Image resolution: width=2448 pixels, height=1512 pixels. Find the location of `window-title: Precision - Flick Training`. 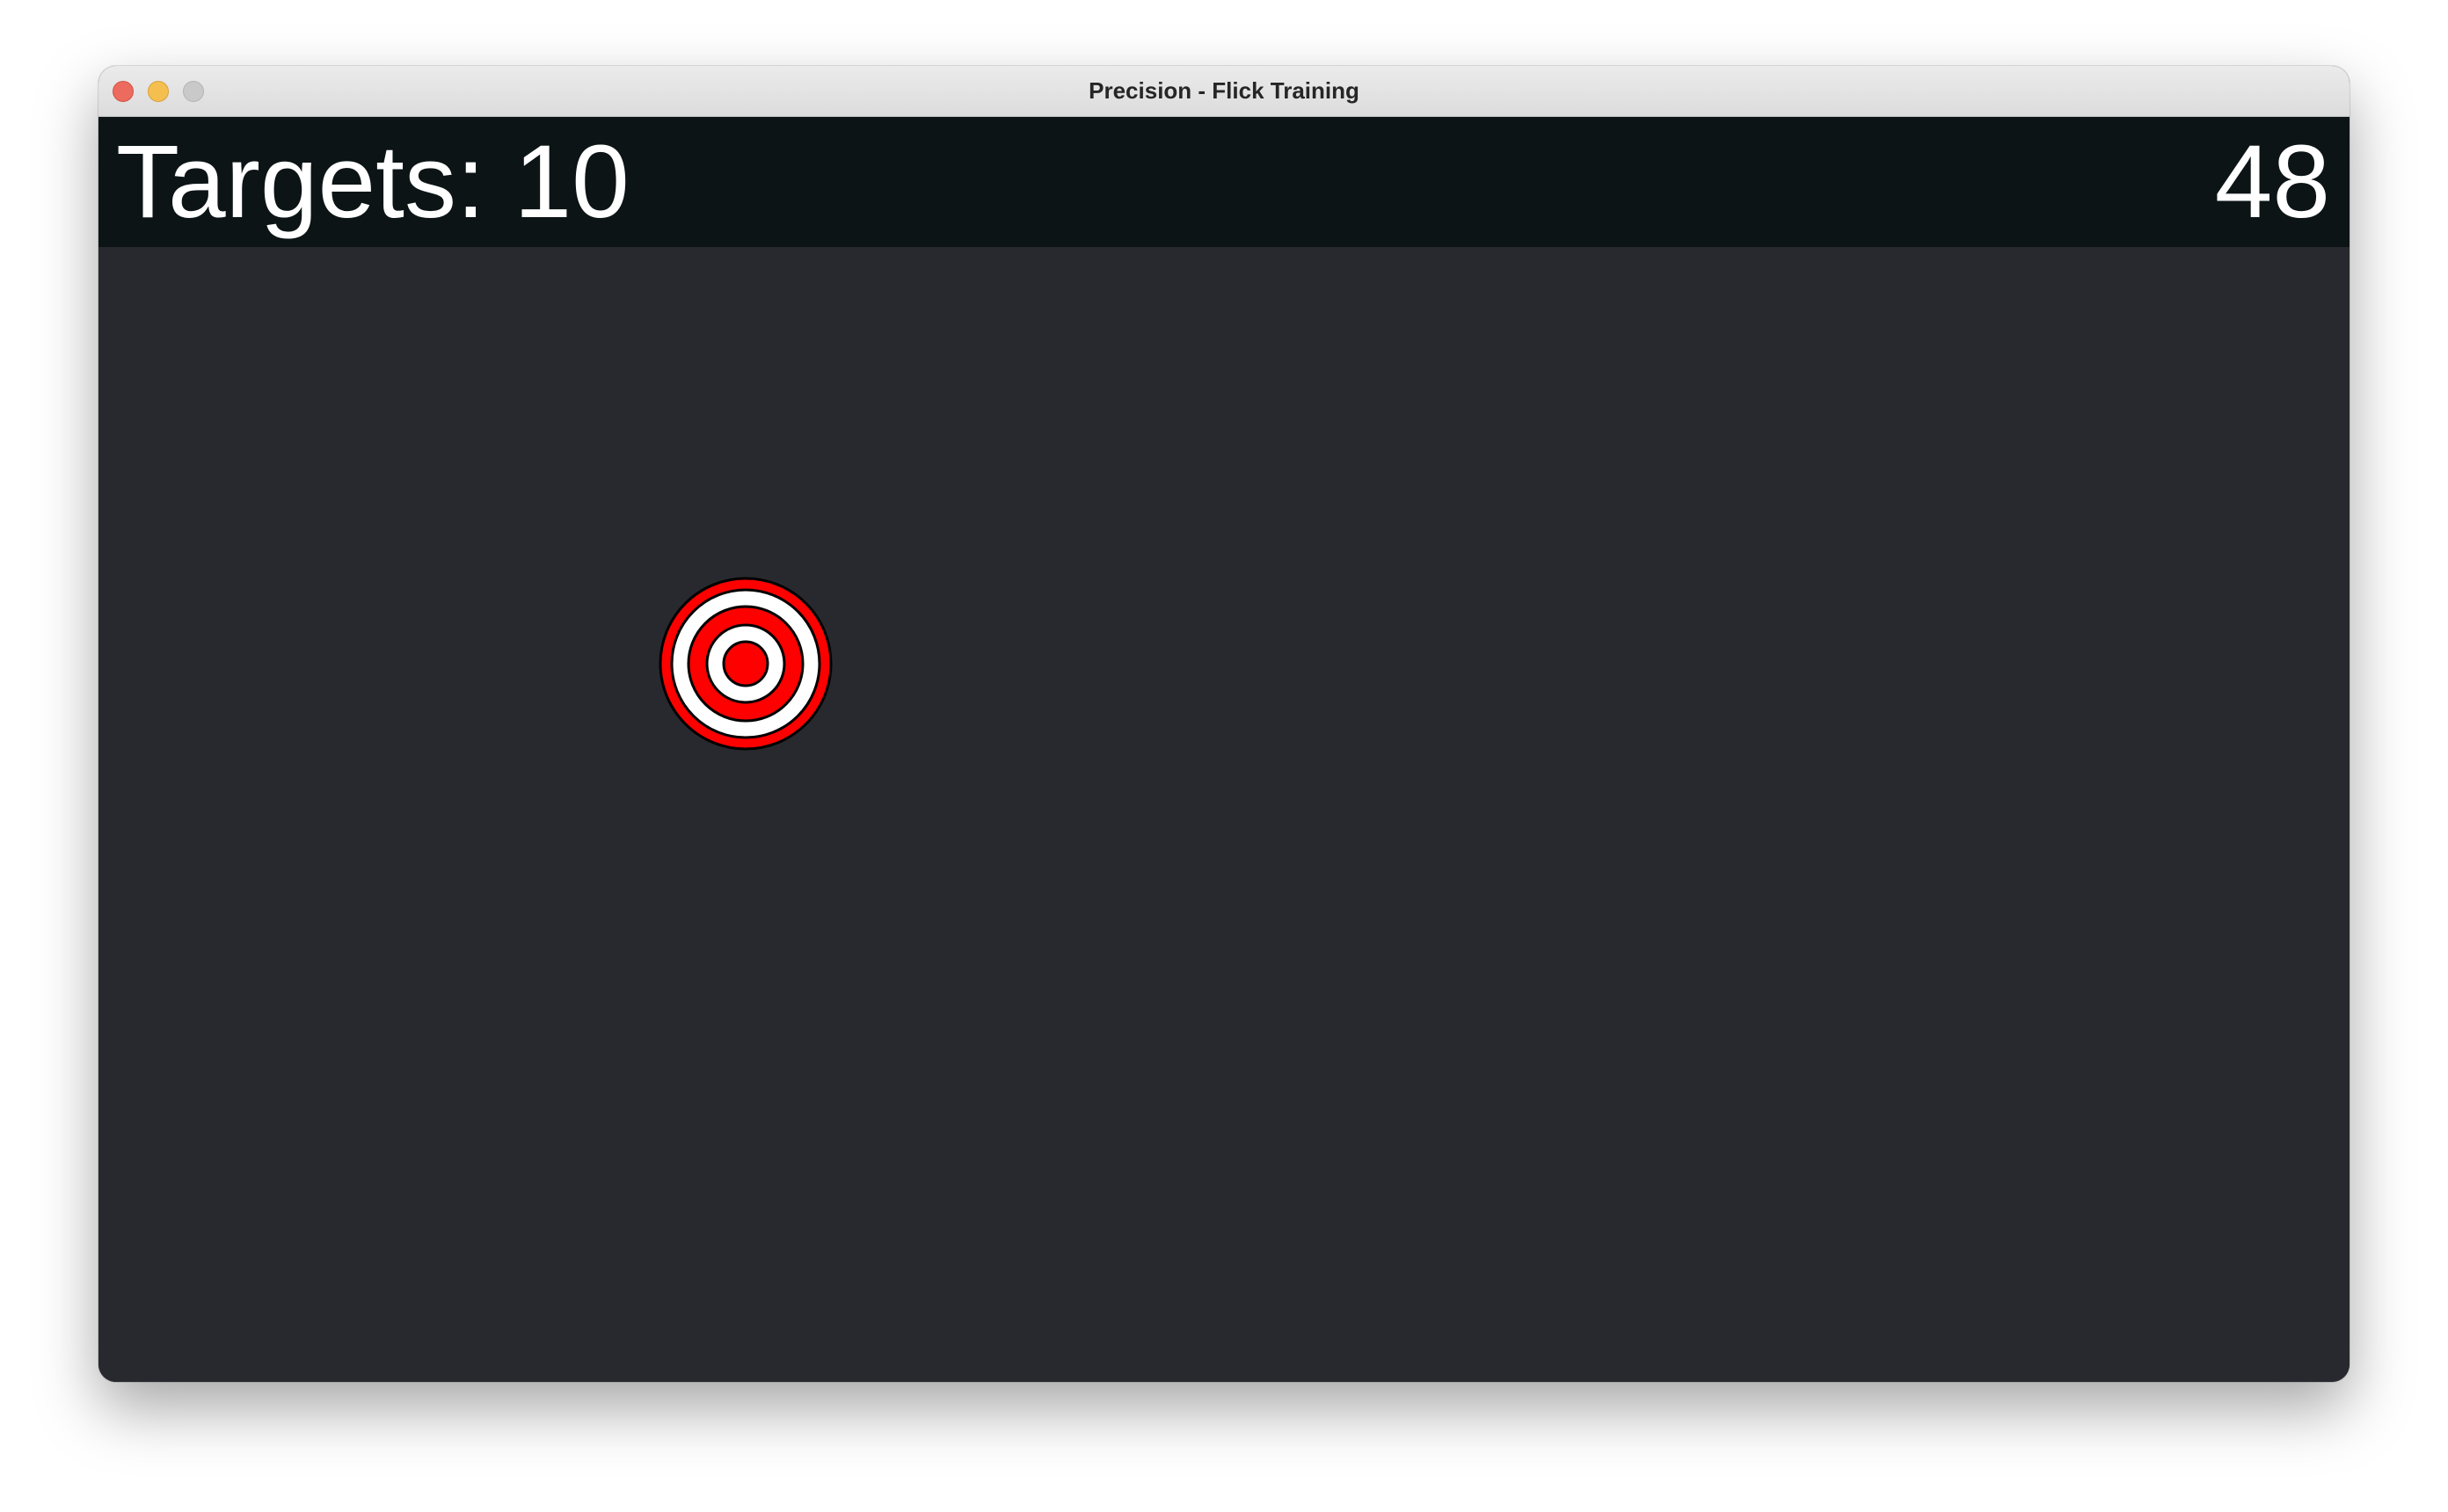

window-title: Precision - Flick Training is located at coordinates (1224, 91).